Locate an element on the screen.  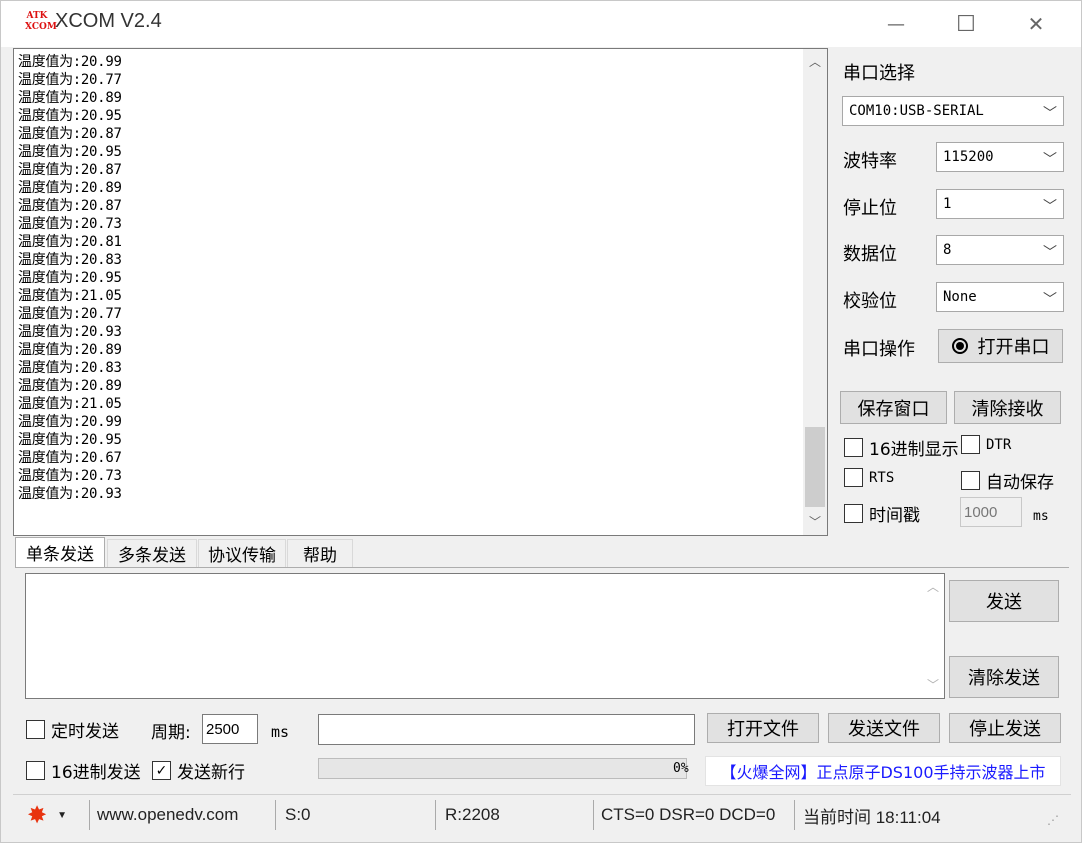
file-path-input is located at coordinates (506, 729).